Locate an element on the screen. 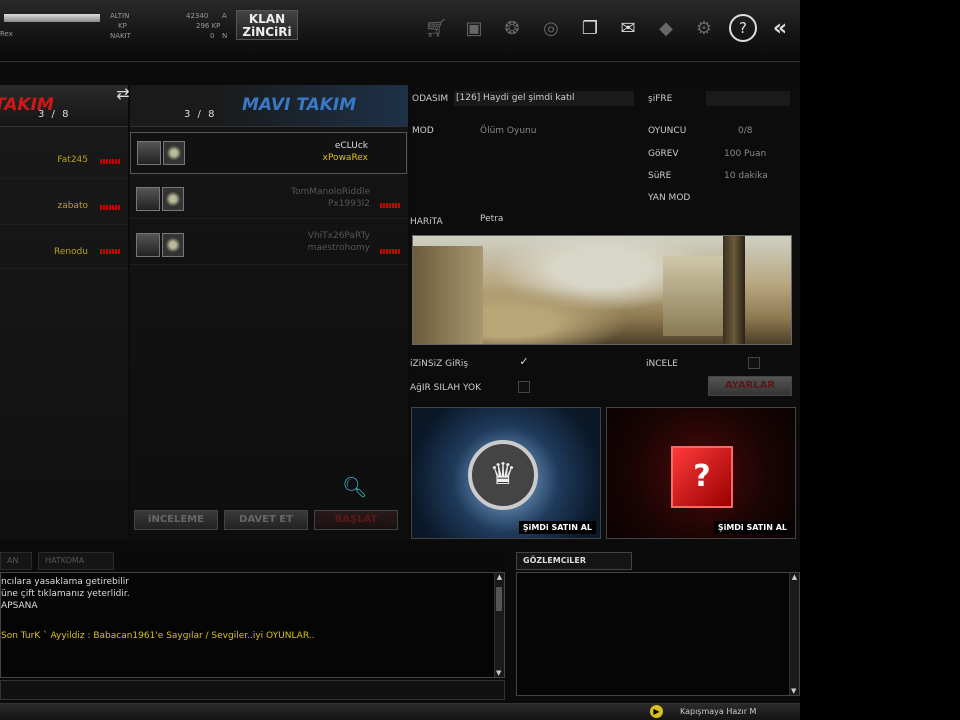  blue-player-clan: Px1993I2 is located at coordinates (348, 204).